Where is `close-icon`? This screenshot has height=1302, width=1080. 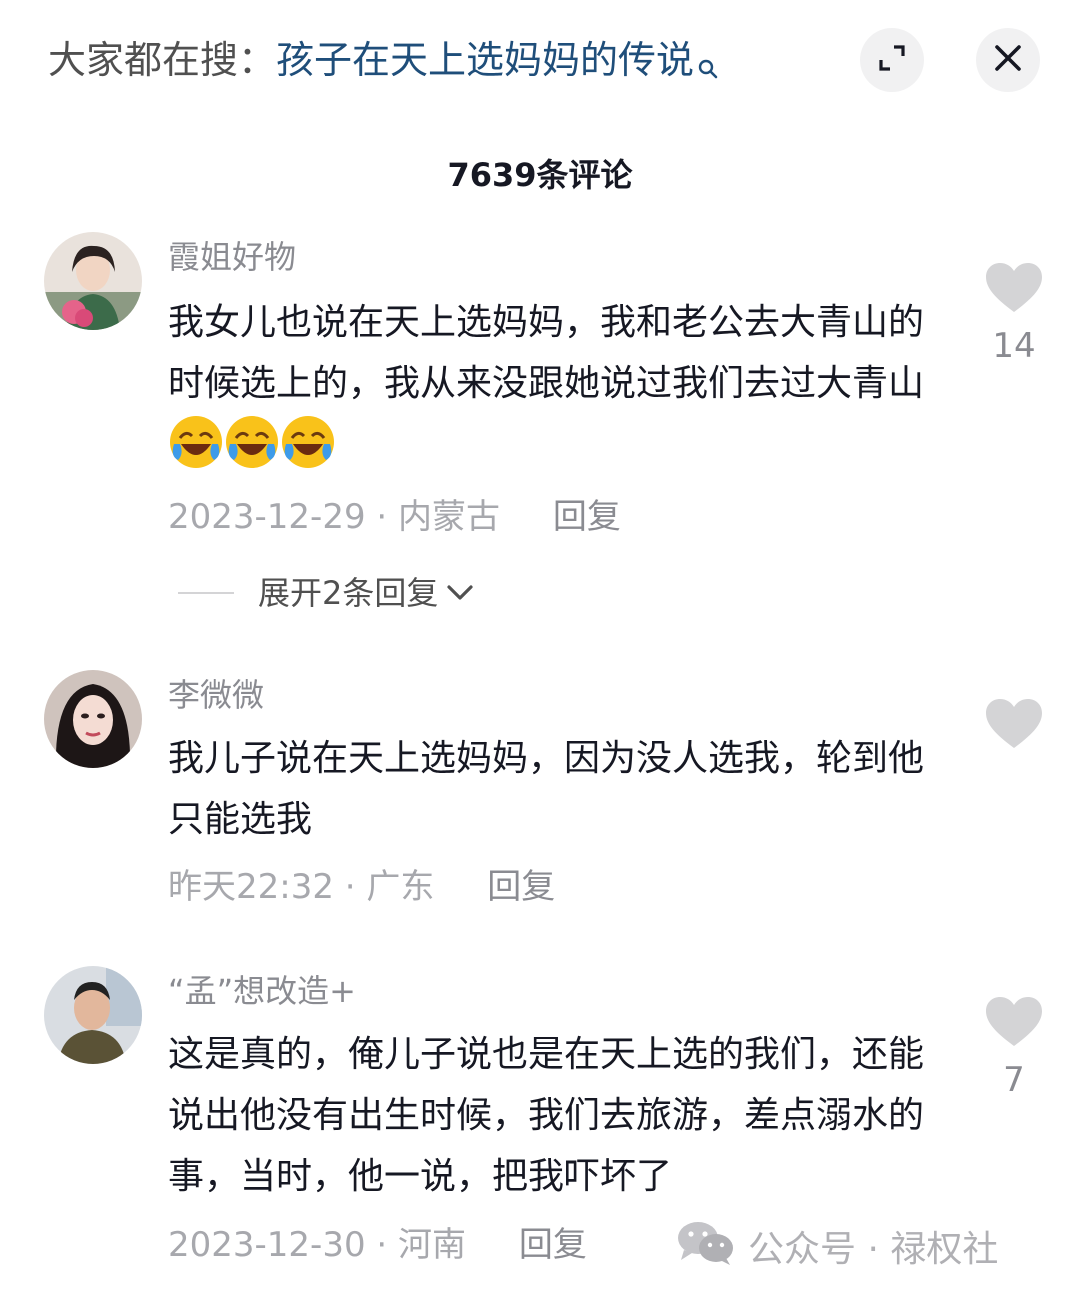 close-icon is located at coordinates (1008, 60).